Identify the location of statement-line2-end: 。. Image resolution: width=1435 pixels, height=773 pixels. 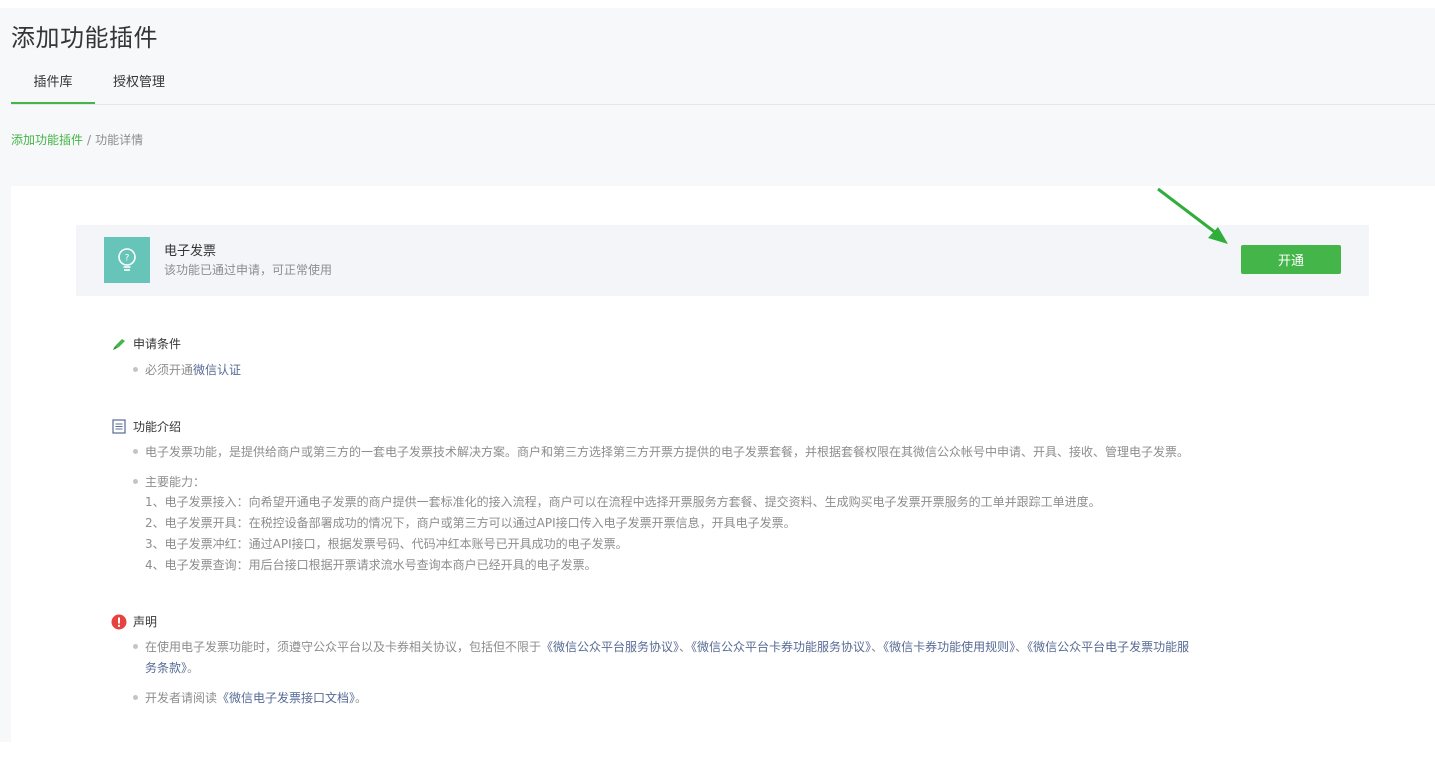
(361, 698).